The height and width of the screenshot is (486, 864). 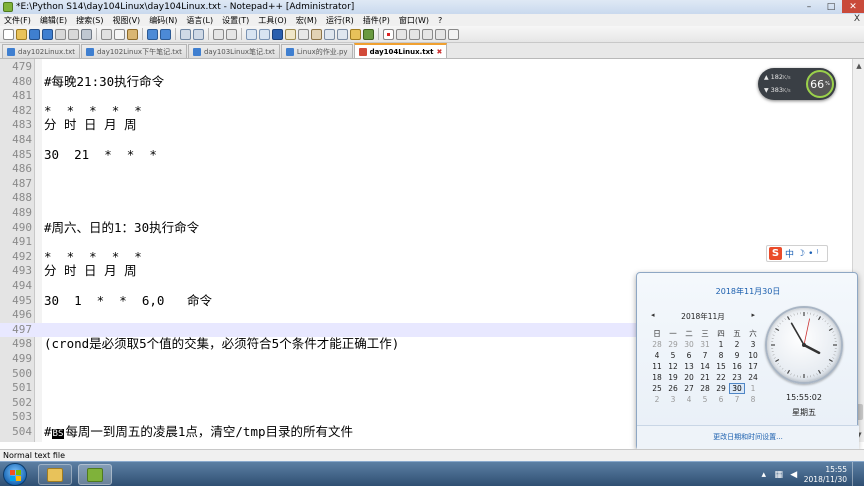 What do you see at coordinates (689, 366) in the screenshot?
I see `calendar-day: 13` at bounding box center [689, 366].